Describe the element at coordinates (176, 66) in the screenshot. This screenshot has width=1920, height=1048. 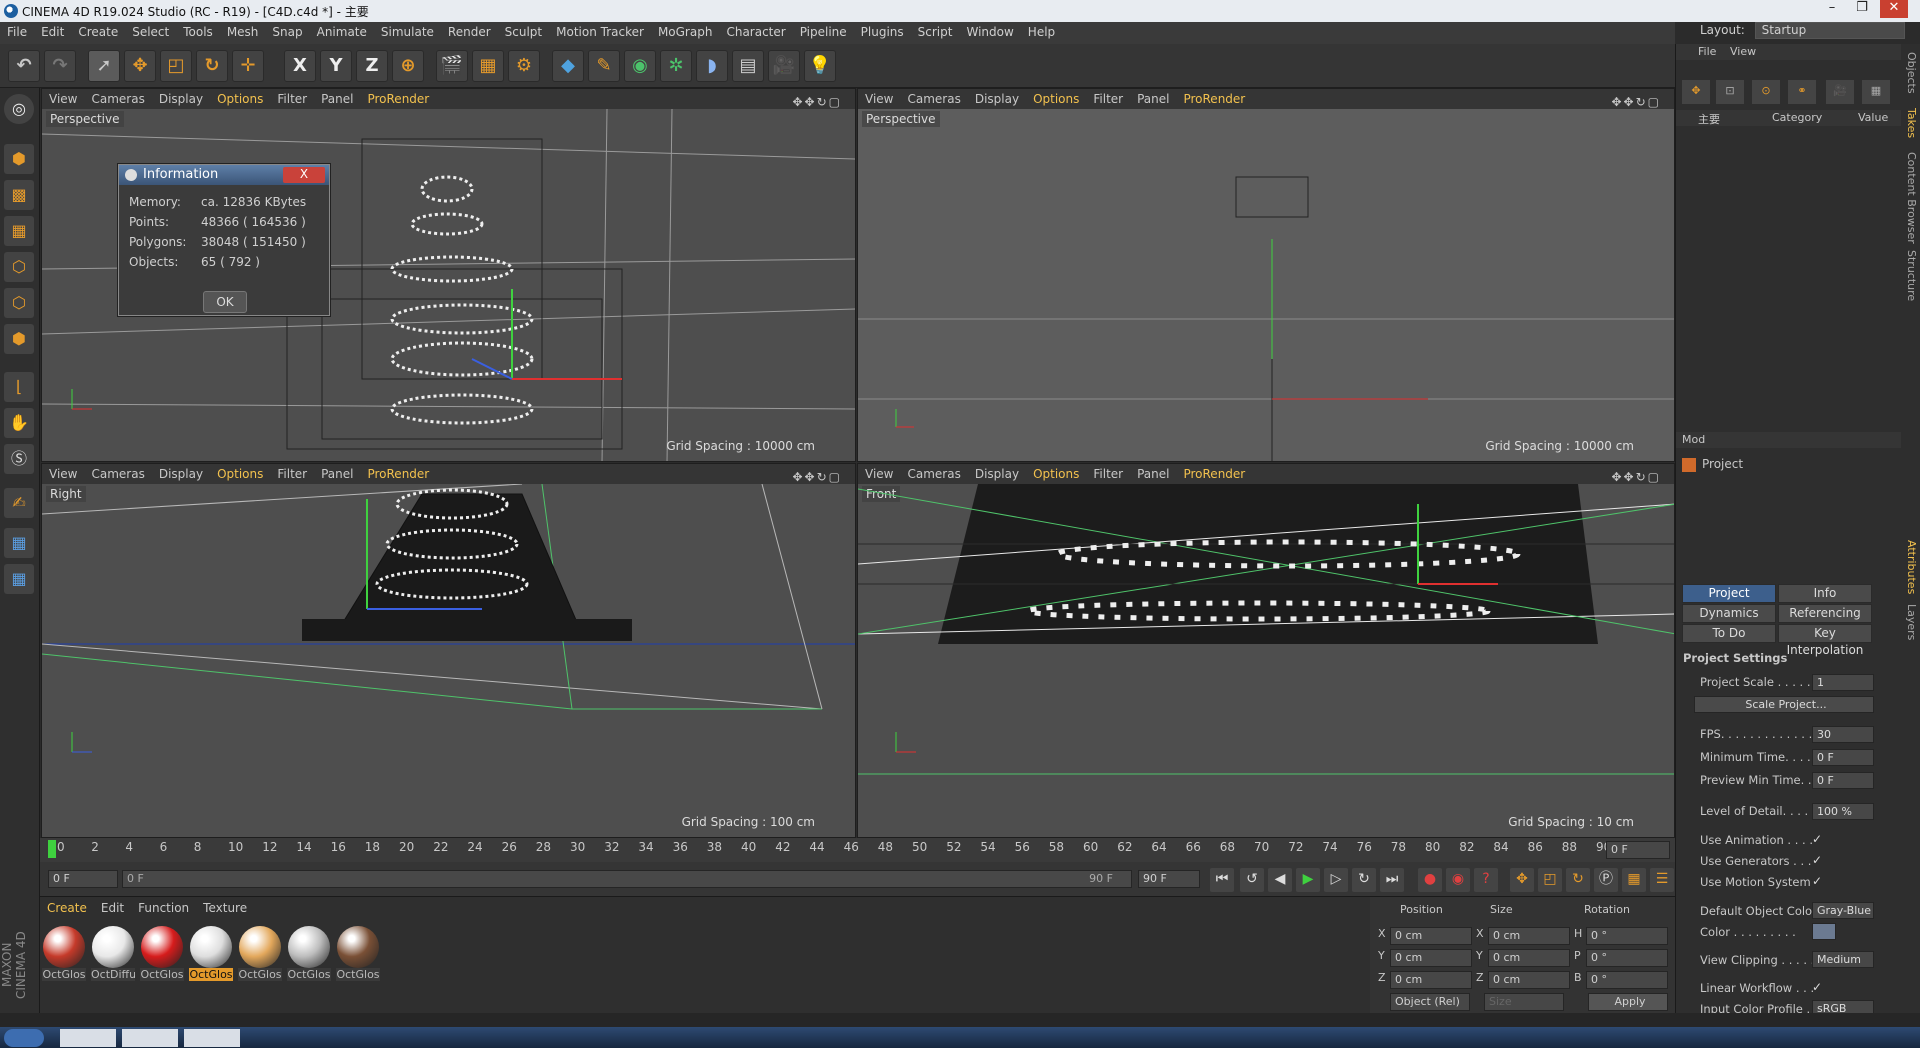
I see `scale-icon: ◰` at that location.